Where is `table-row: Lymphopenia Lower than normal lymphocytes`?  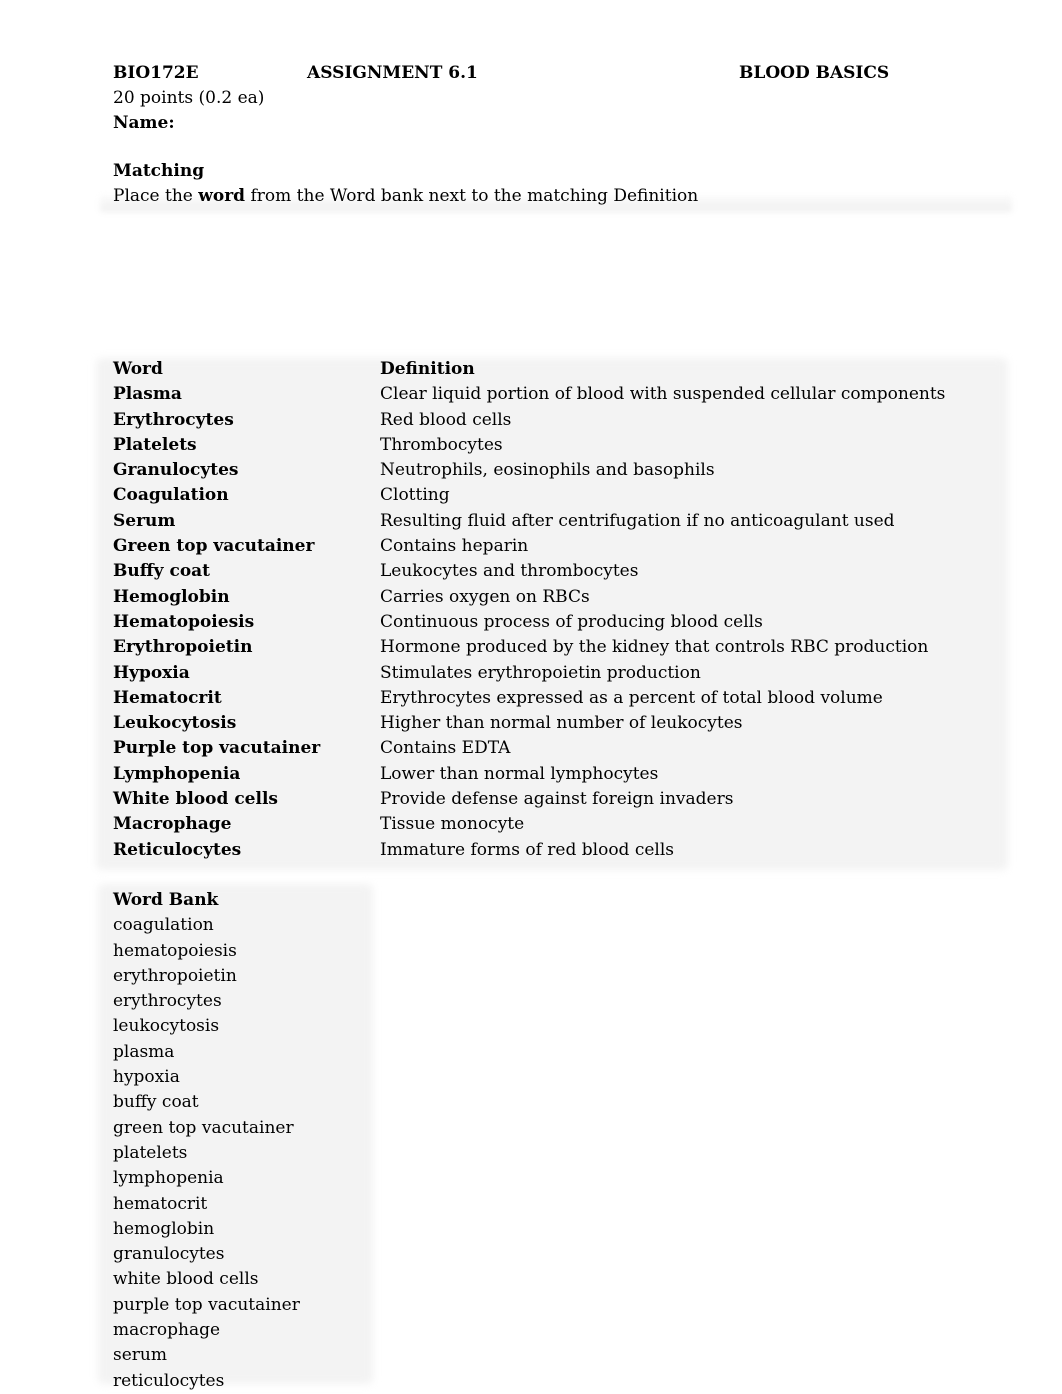 table-row: Lymphopenia Lower than normal lymphocytes is located at coordinates (553, 774).